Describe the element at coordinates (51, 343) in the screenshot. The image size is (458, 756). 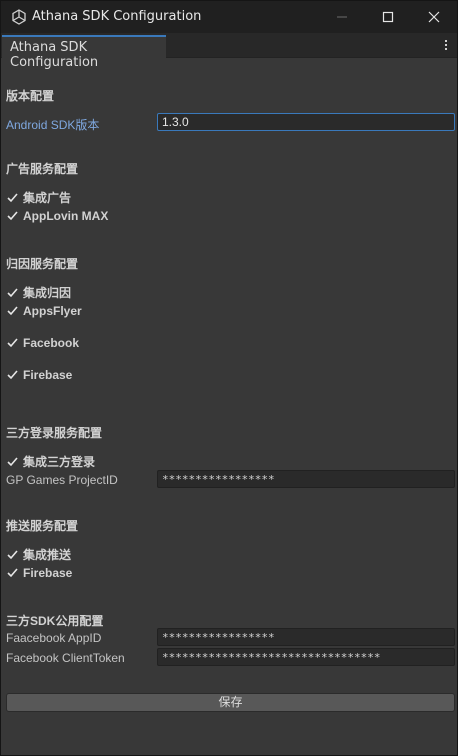
I see `checkbox-label: Facebook` at that location.